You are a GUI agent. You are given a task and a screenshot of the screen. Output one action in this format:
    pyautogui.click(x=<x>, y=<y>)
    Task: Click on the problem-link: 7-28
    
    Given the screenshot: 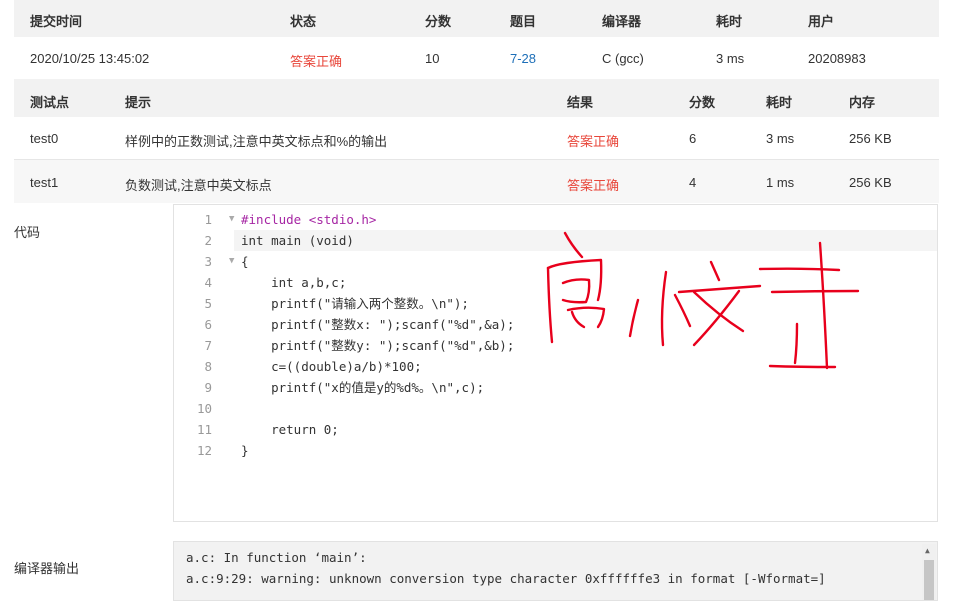 What is the action you would take?
    pyautogui.click(x=523, y=58)
    